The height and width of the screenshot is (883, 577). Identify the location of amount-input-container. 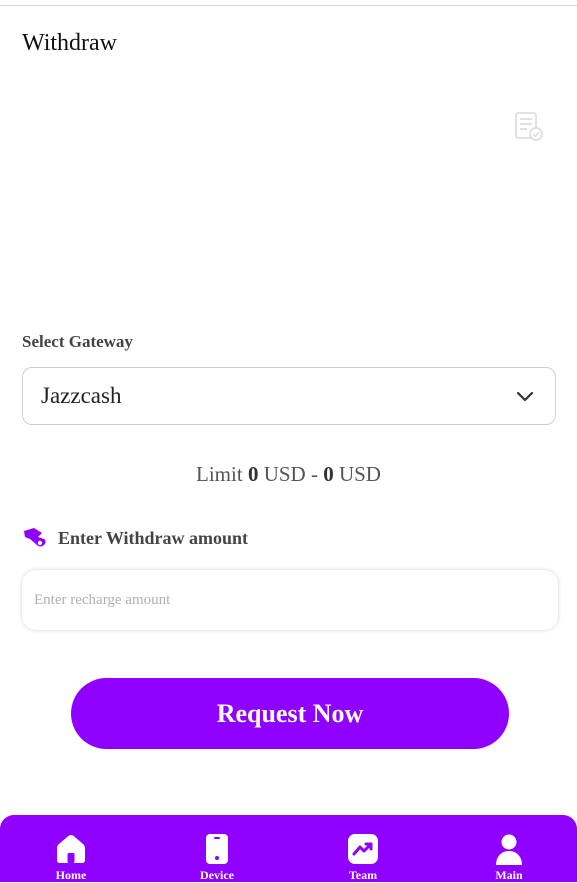
(290, 600).